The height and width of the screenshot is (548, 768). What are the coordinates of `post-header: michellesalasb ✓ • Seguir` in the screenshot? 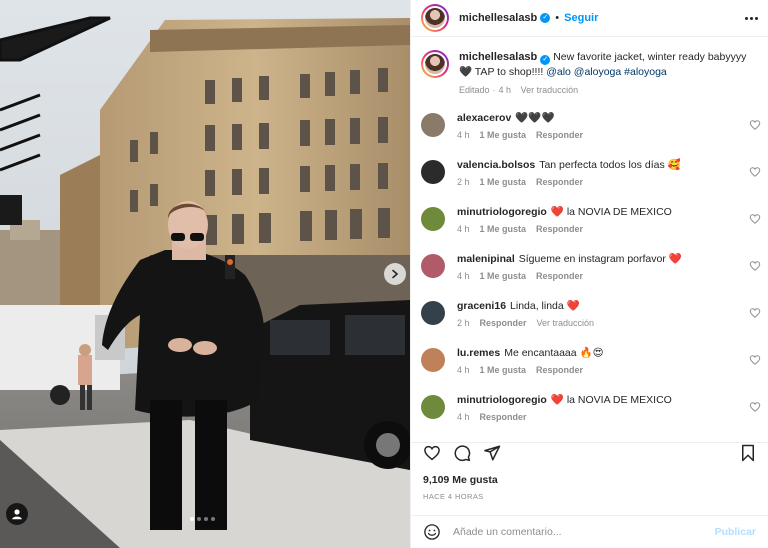 It's located at (589, 18).